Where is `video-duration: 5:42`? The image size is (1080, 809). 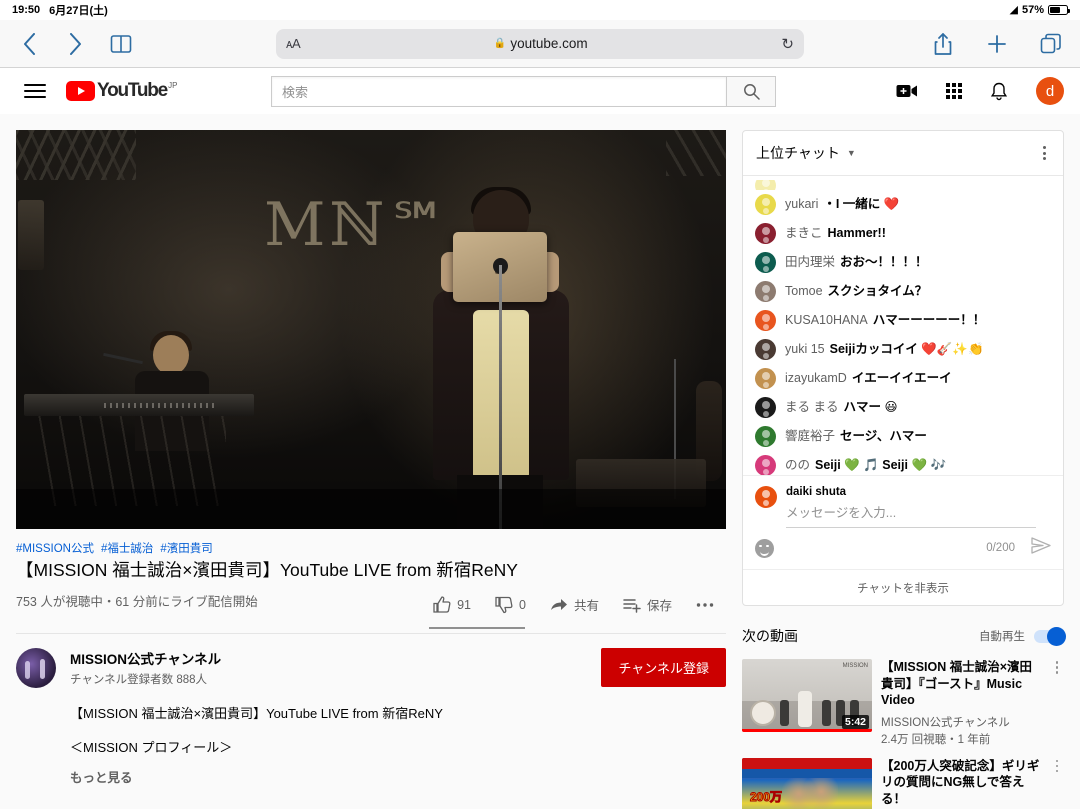 video-duration: 5:42 is located at coordinates (855, 722).